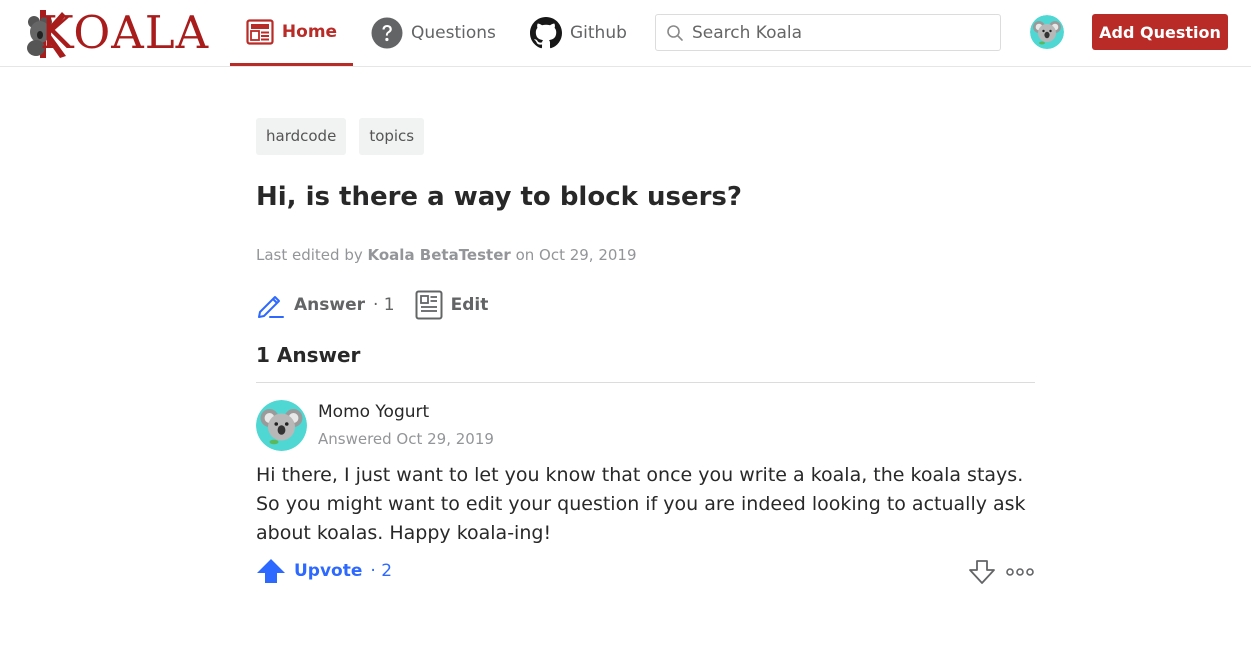  Describe the element at coordinates (329, 305) in the screenshot. I see `answer-label: Answer` at that location.